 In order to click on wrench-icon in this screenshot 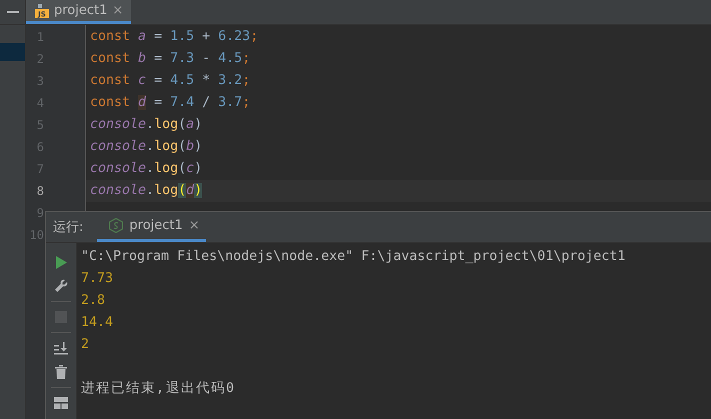, I will do `click(61, 286)`.